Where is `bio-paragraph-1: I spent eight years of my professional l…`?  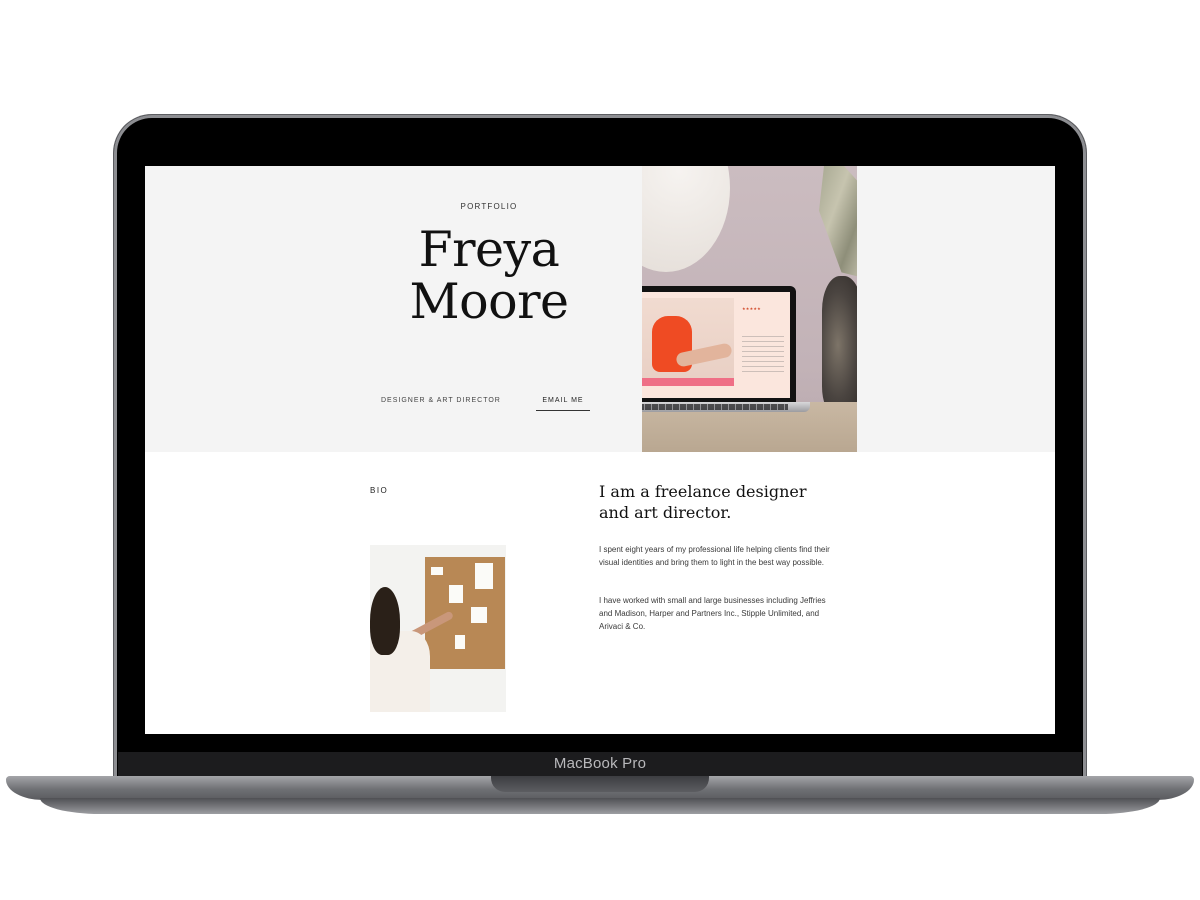
bio-paragraph-1: I spent eight years of my professional l… is located at coordinates (714, 556).